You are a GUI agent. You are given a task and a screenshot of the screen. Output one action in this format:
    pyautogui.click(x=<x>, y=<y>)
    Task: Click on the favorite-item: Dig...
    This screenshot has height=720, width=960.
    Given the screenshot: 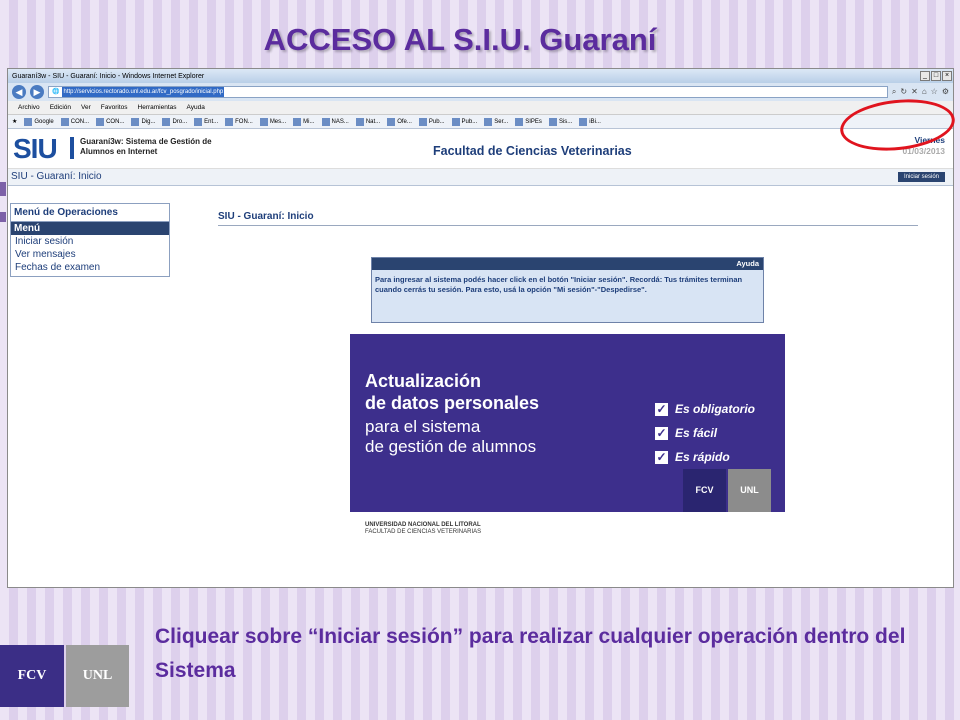 What is the action you would take?
    pyautogui.click(x=143, y=121)
    